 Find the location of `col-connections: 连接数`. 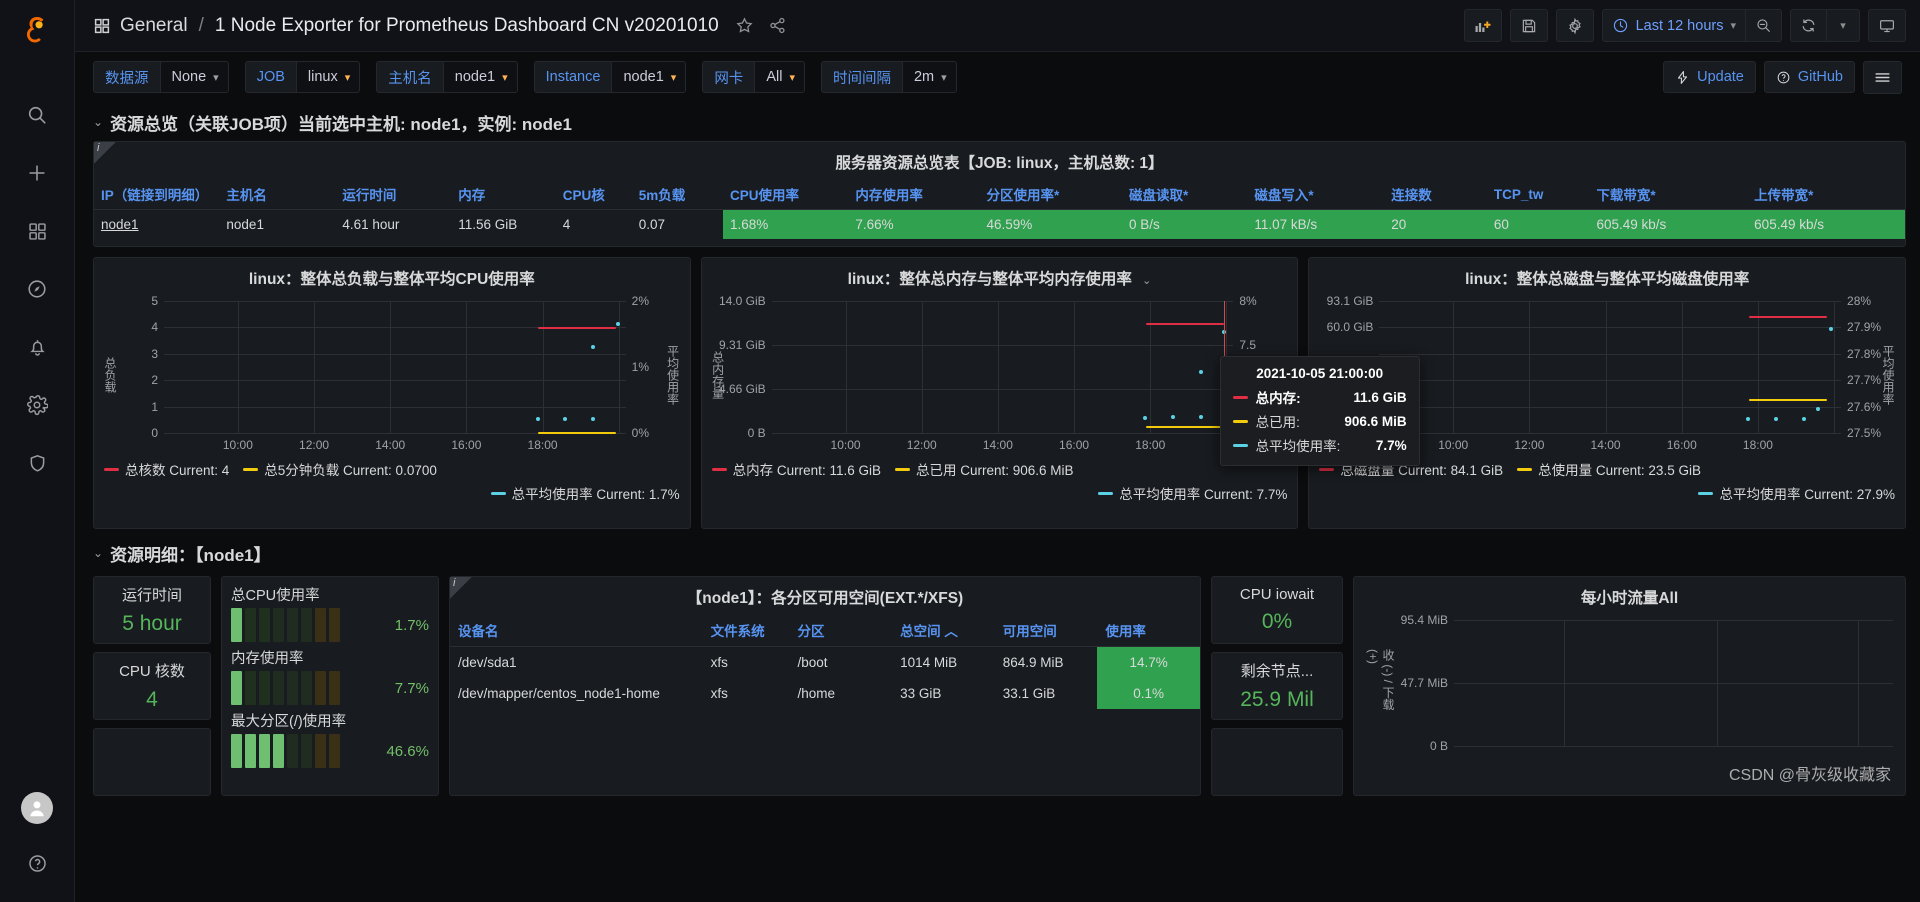

col-connections: 连接数 is located at coordinates (1435, 194).